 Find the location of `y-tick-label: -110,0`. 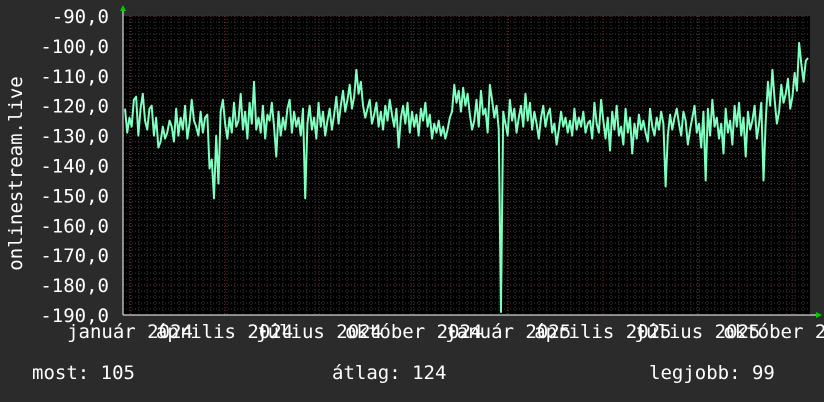

y-tick-label: -110,0 is located at coordinates (74, 77).